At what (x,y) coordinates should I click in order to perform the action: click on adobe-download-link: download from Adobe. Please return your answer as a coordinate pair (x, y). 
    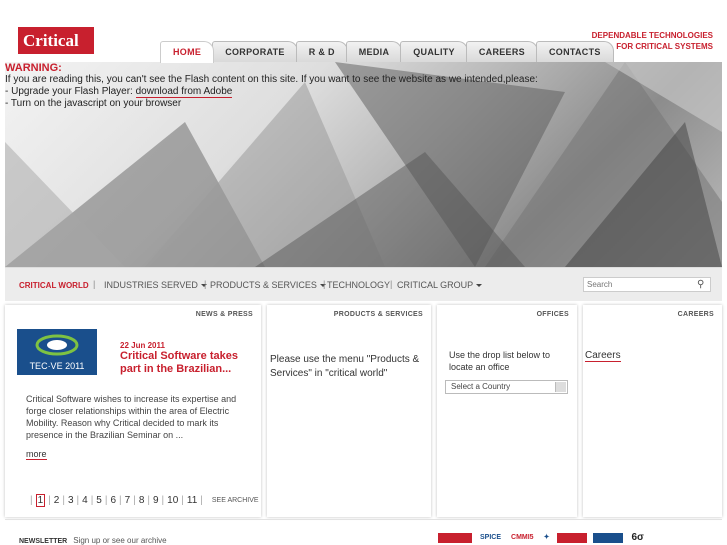
    Looking at the image, I should click on (184, 92).